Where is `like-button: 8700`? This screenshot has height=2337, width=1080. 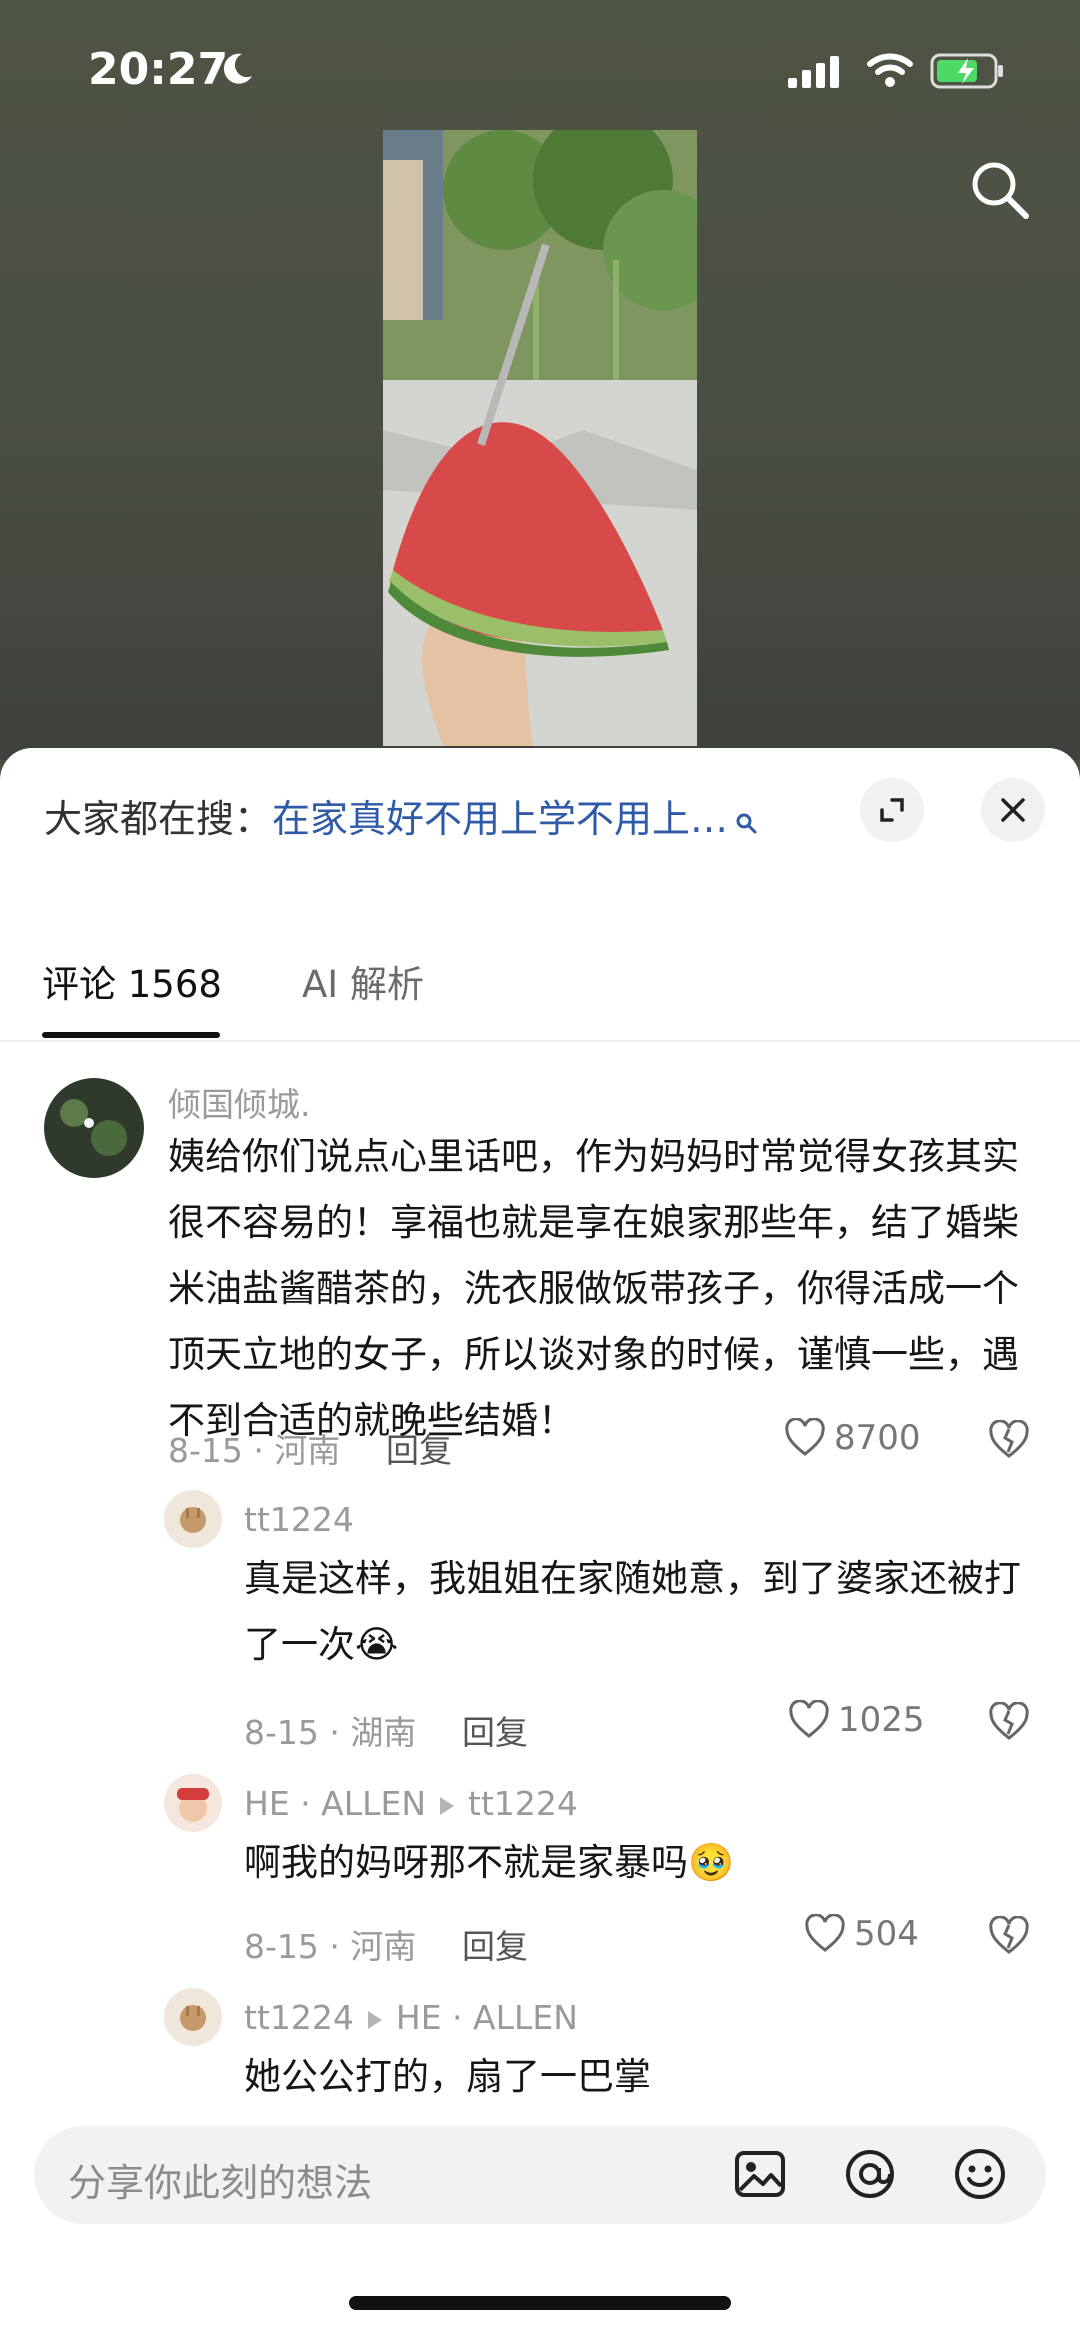 like-button: 8700 is located at coordinates (852, 1438).